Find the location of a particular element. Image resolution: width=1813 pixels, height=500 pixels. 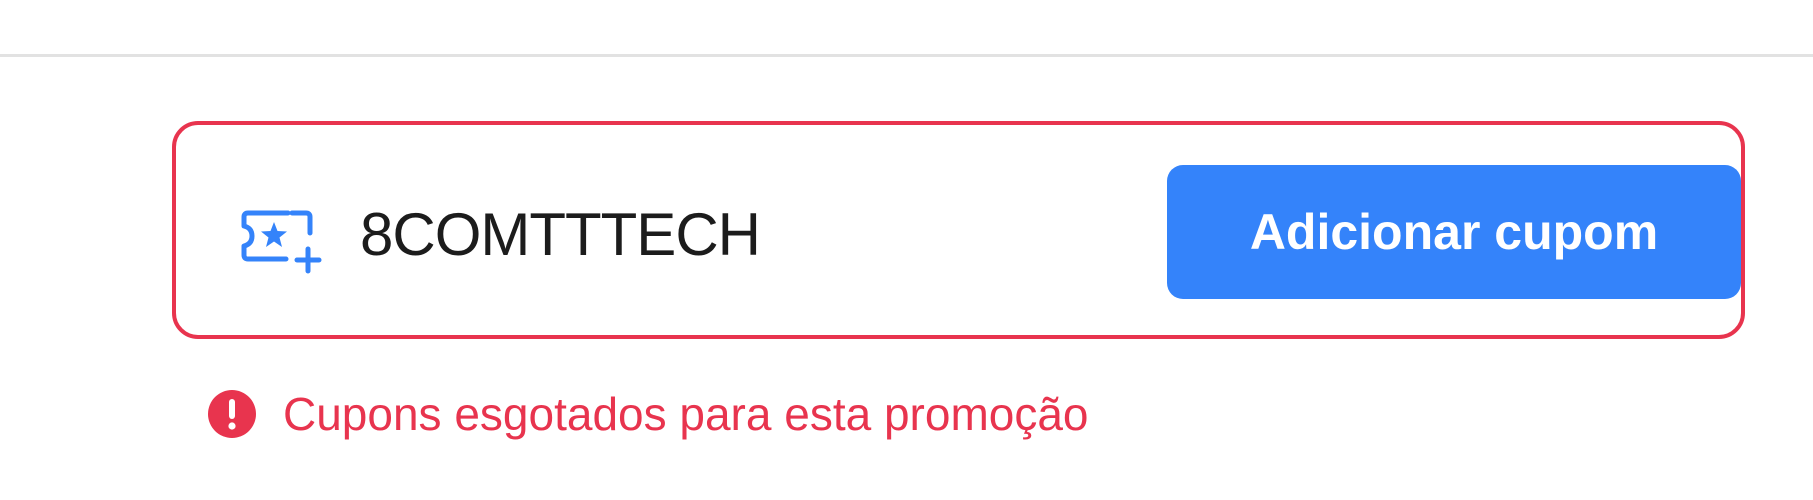

coupon-error-message: Cupons esgotados para esta promoção is located at coordinates (648, 414).